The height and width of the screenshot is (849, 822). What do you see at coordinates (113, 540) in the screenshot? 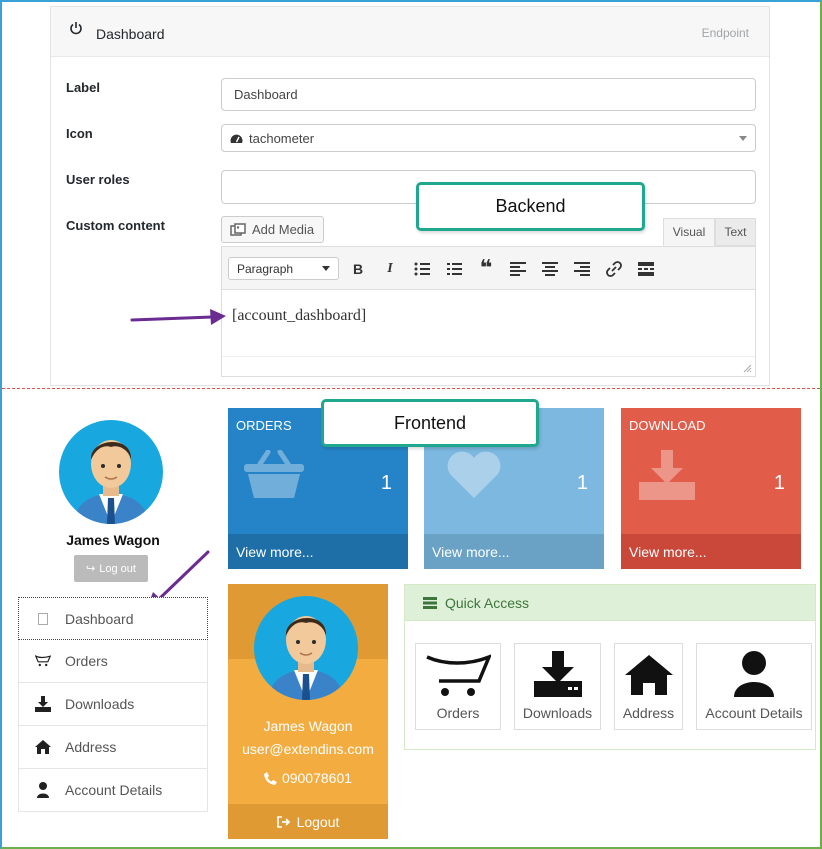
I see `user-name: James Wagon` at bounding box center [113, 540].